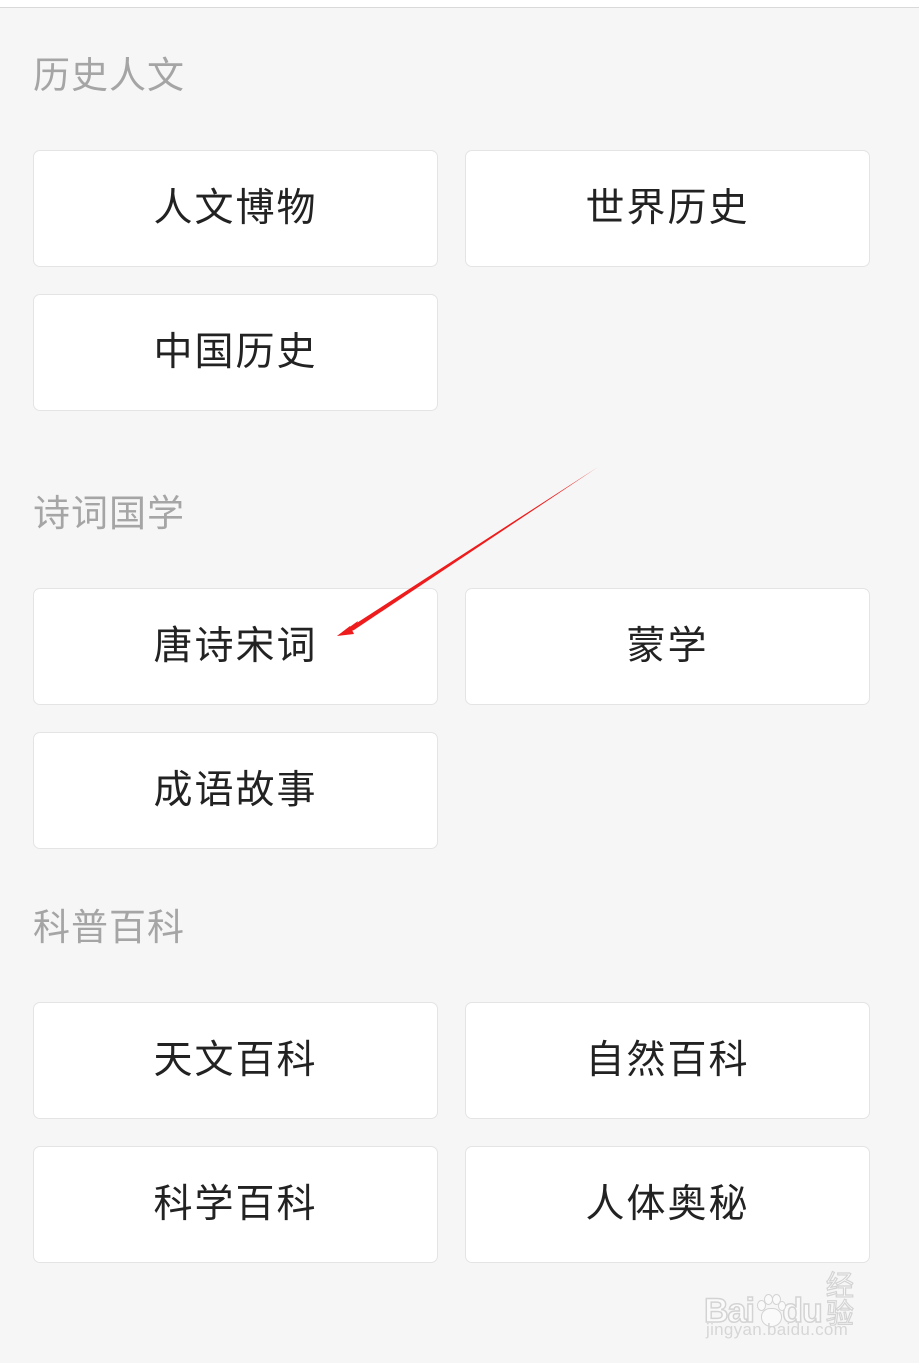 The height and width of the screenshot is (1363, 919). I want to click on category-label: 唐诗宋词, so click(235, 646).